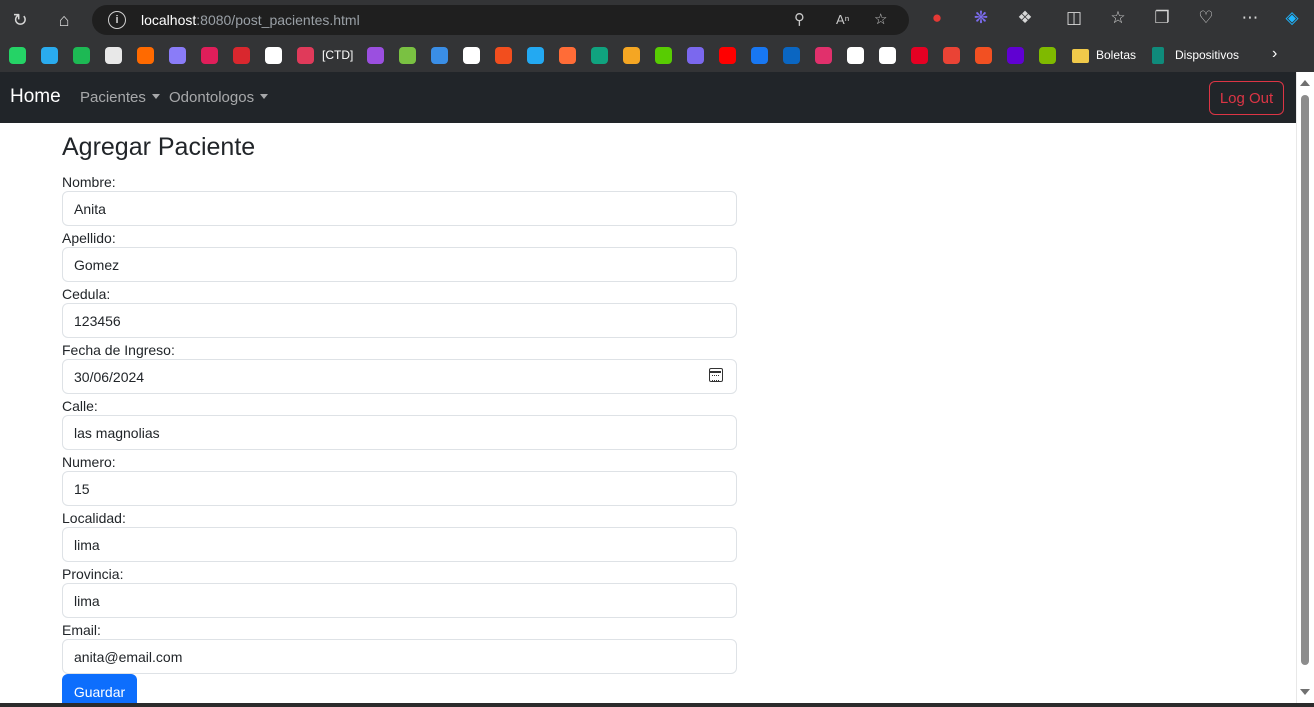 The width and height of the screenshot is (1314, 707). What do you see at coordinates (1250, 18) in the screenshot?
I see `more-menu-icon: ⋯` at bounding box center [1250, 18].